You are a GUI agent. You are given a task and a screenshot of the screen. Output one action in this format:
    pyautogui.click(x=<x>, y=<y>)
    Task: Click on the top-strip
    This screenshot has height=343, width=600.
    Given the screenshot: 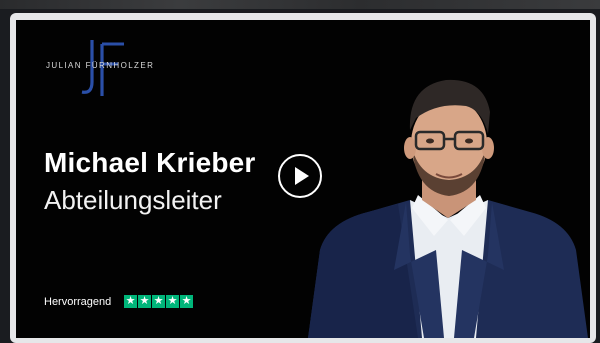 What is the action you would take?
    pyautogui.click(x=300, y=4)
    